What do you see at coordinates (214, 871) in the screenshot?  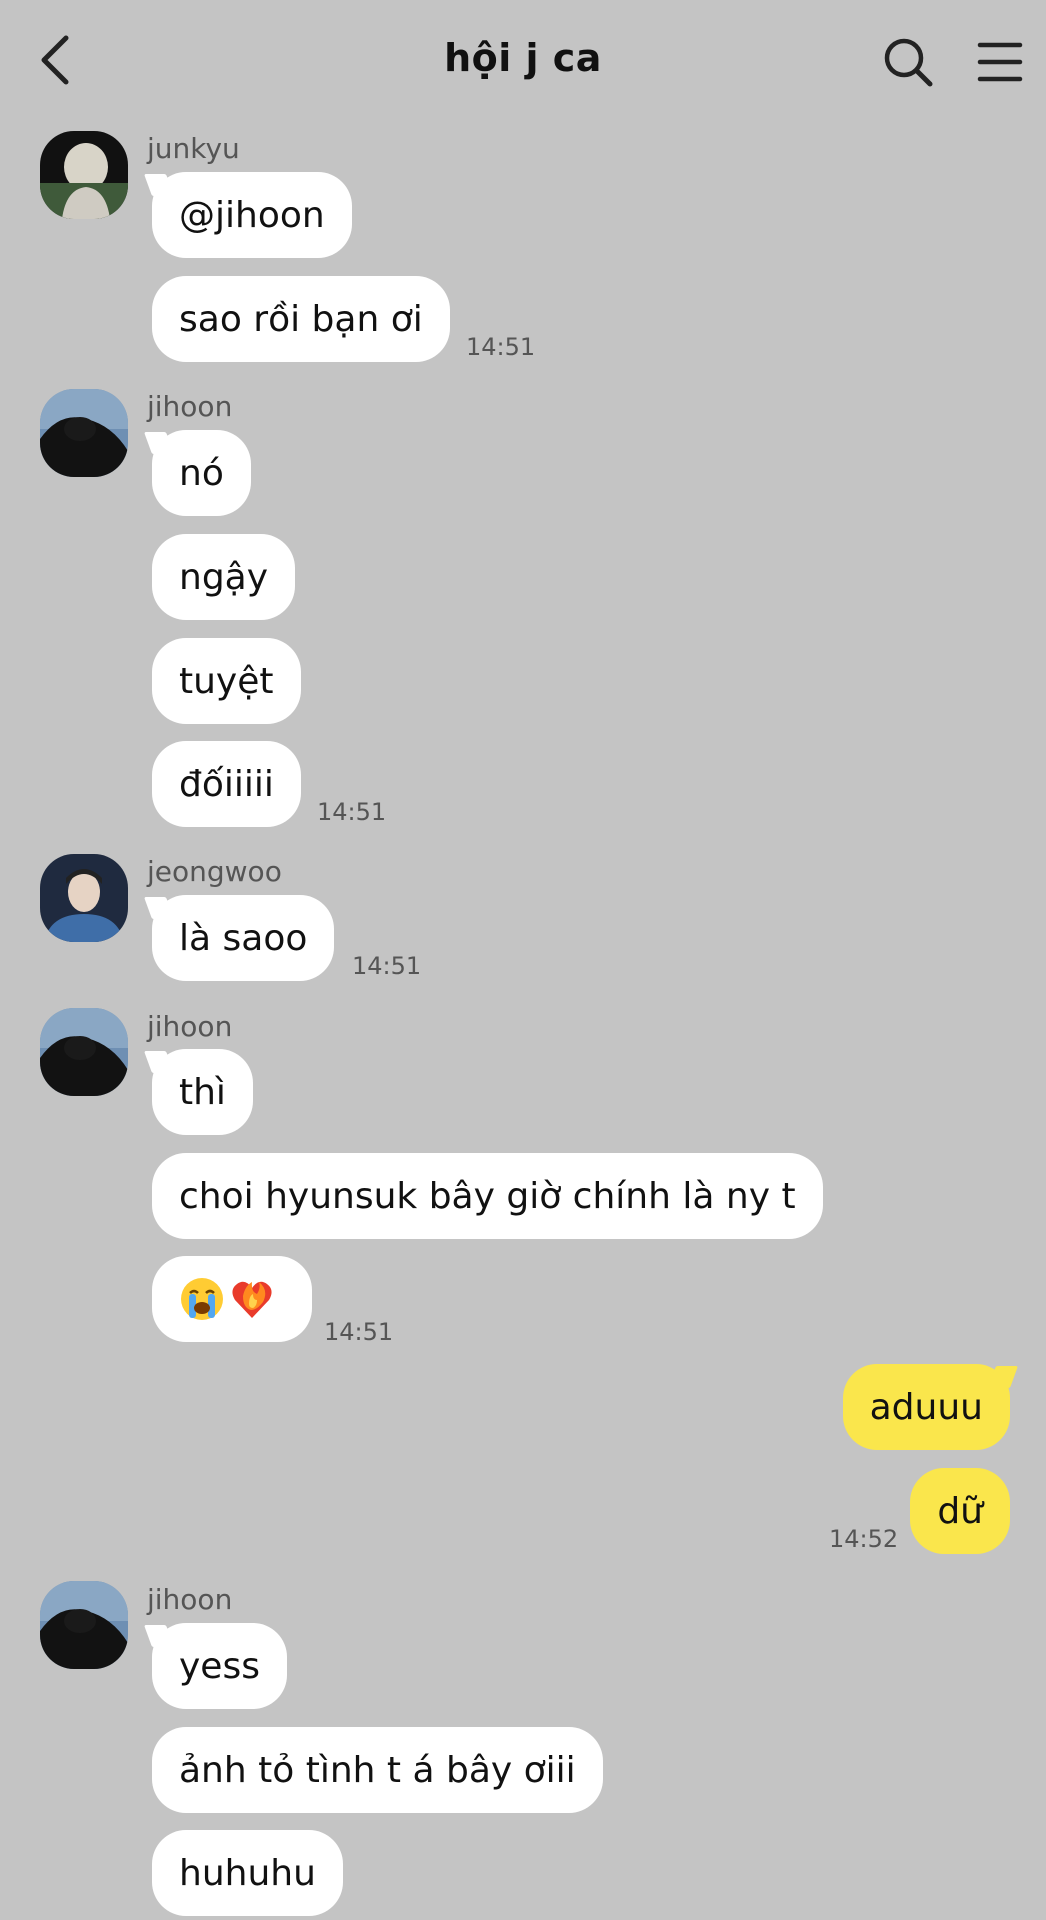 I see `sender-name: jeongwoo` at bounding box center [214, 871].